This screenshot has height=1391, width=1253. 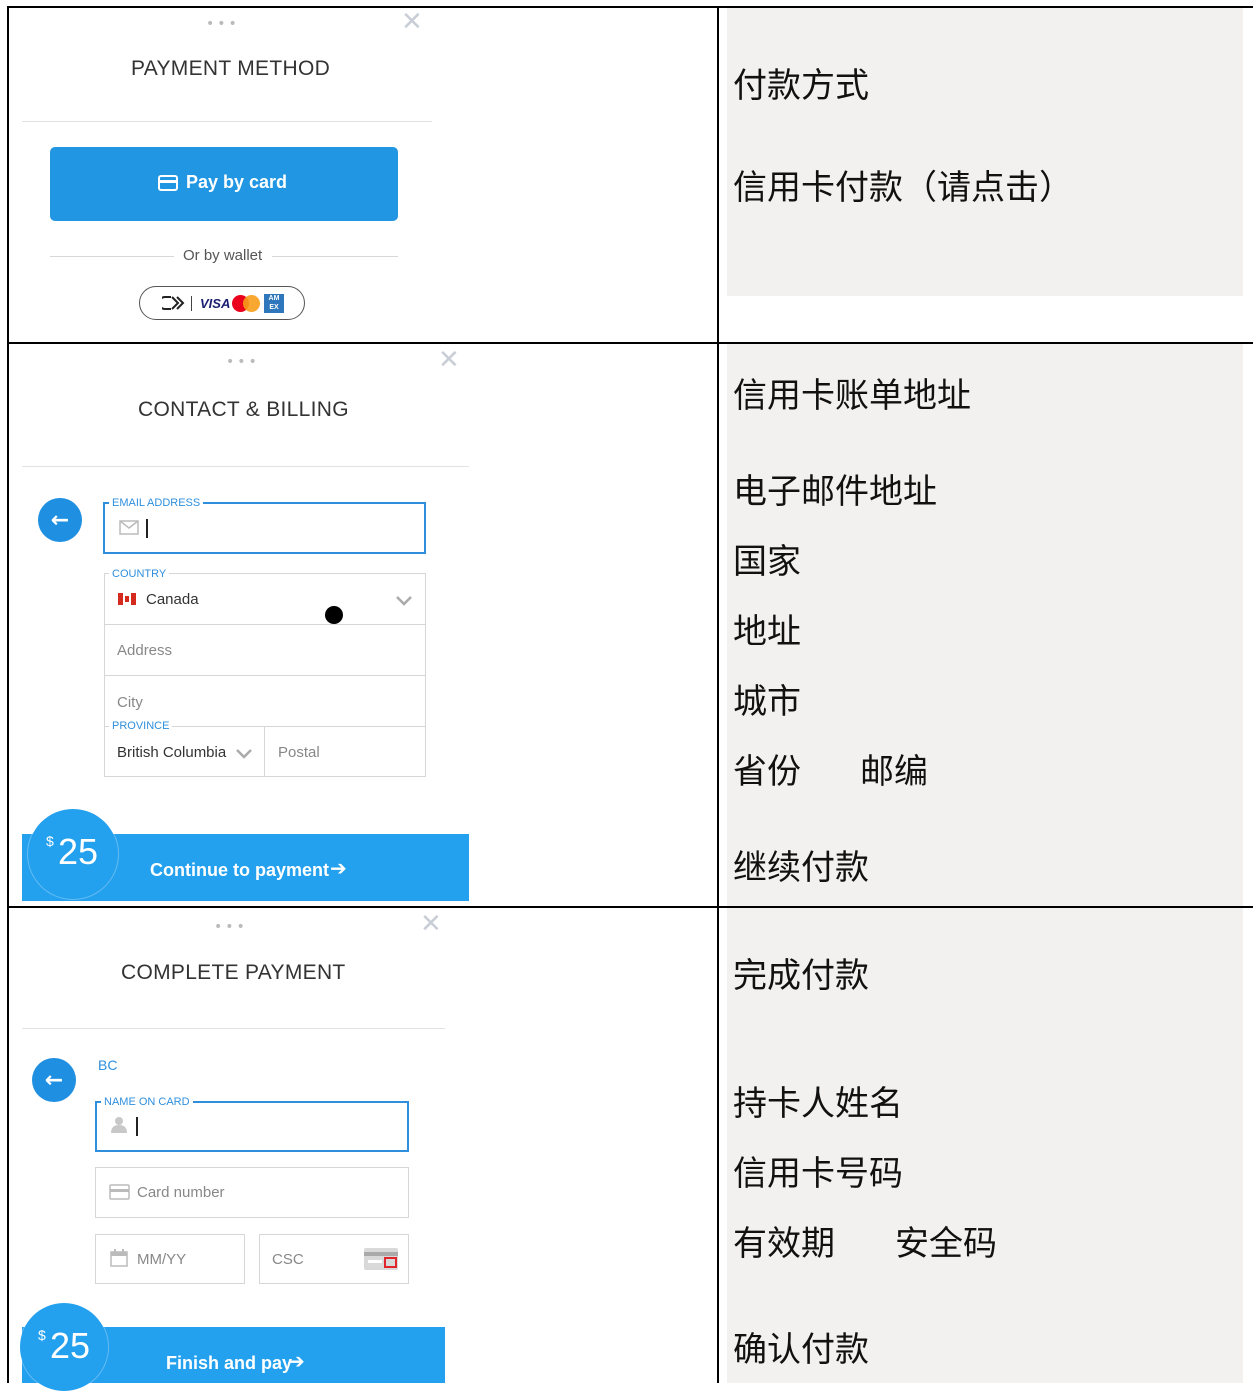 I want to click on or-by-wallet-label: Or by wallet, so click(x=223, y=255).